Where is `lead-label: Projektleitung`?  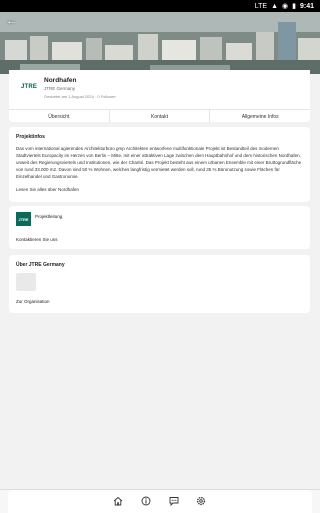
lead-label: Projektleitung is located at coordinates (49, 216).